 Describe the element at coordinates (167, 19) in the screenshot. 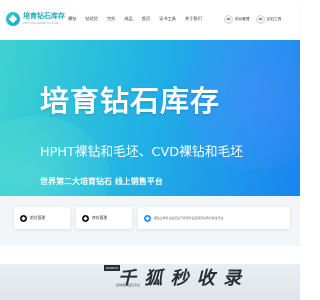

I see `nav-item-6: 证书工具` at that location.